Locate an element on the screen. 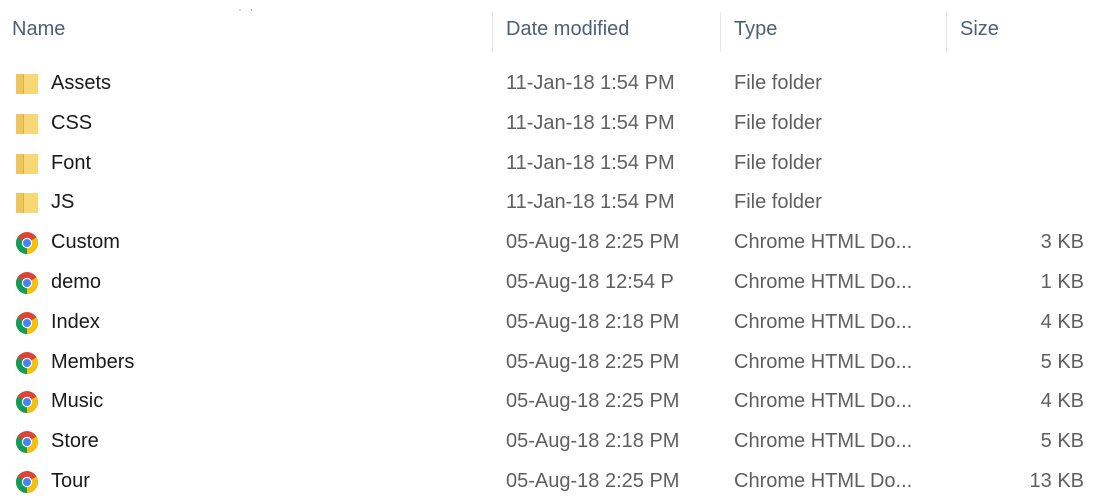 The height and width of the screenshot is (502, 1096). column-header-size: Size is located at coordinates (979, 29).